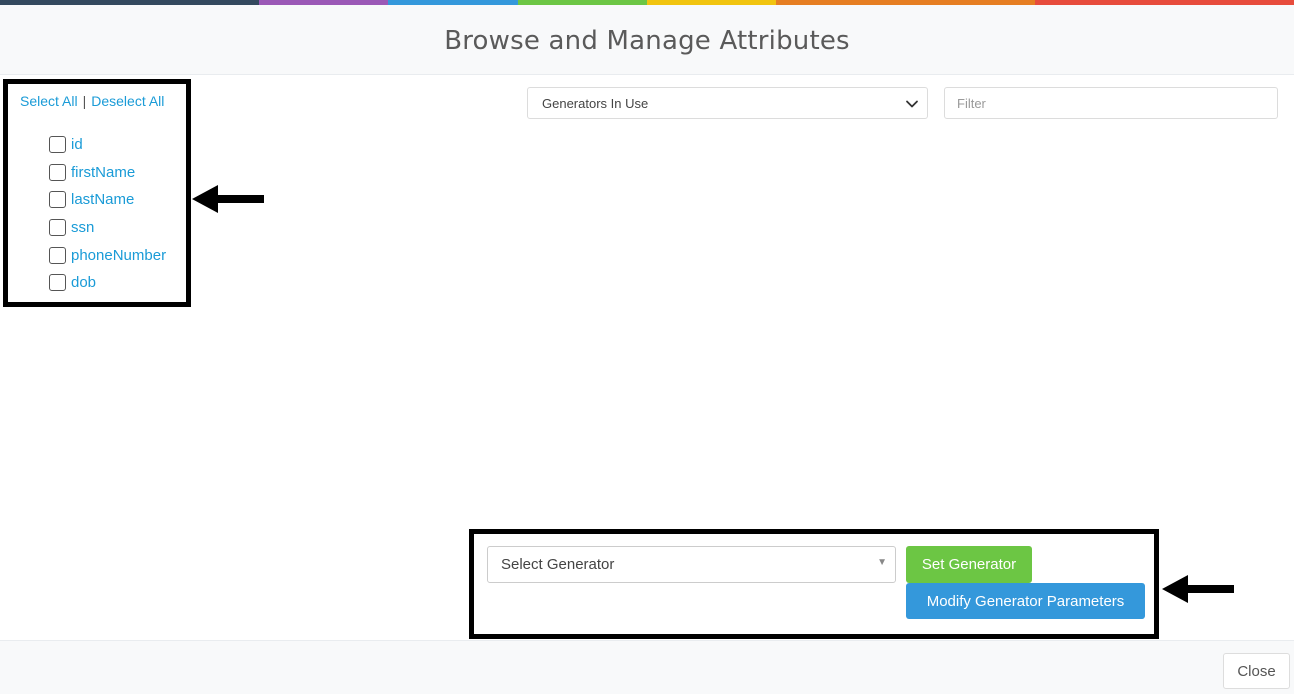 The height and width of the screenshot is (694, 1294). I want to click on attribute-label: phoneNumber, so click(118, 255).